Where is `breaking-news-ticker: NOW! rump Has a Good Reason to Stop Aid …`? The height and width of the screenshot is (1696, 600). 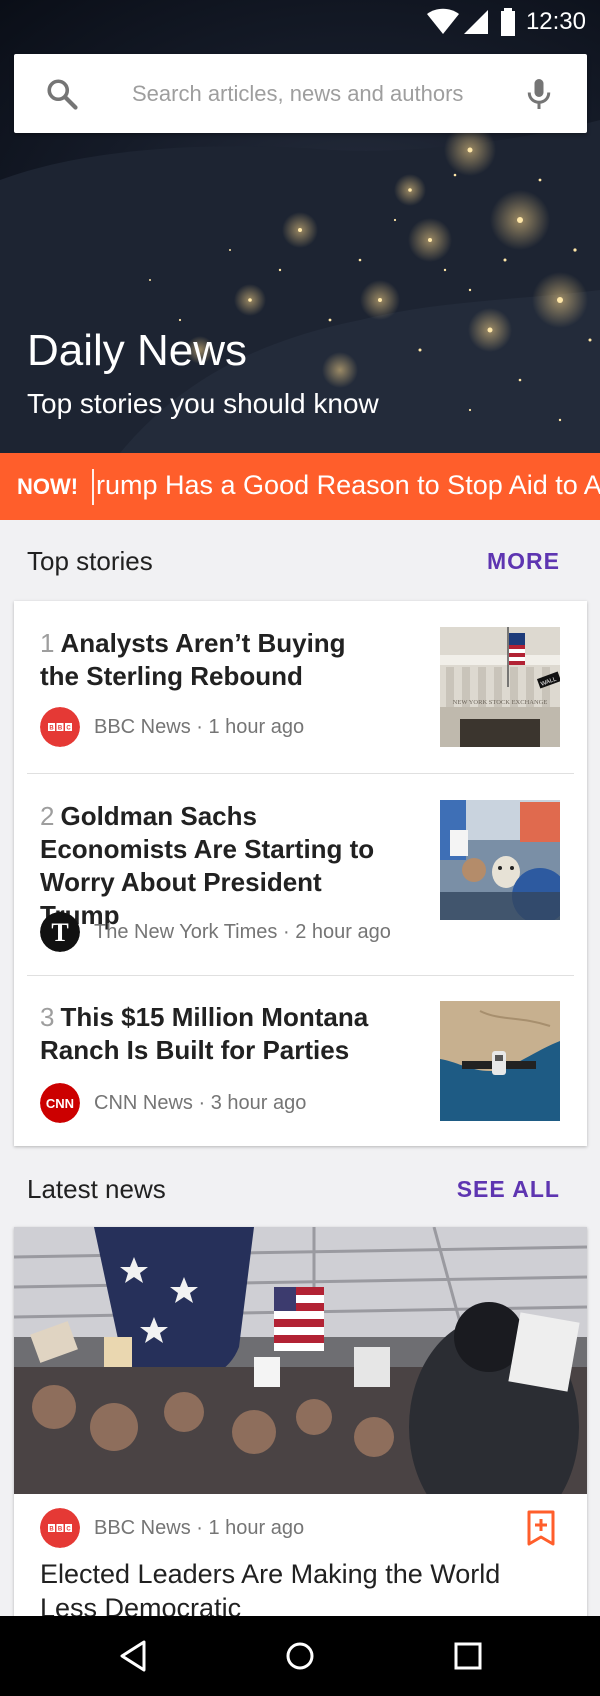
breaking-news-ticker: NOW! rump Has a Good Reason to Stop Aid … is located at coordinates (300, 486).